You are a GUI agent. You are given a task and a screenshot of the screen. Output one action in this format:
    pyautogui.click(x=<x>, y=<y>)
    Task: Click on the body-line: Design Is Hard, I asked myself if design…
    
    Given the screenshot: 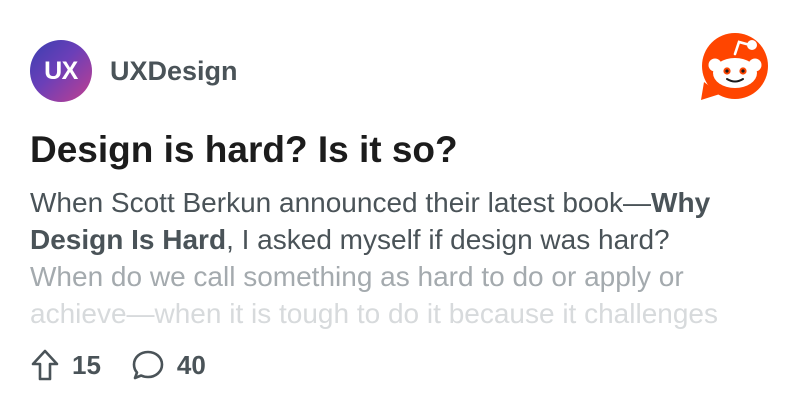 What is the action you would take?
    pyautogui.click(x=402, y=239)
    